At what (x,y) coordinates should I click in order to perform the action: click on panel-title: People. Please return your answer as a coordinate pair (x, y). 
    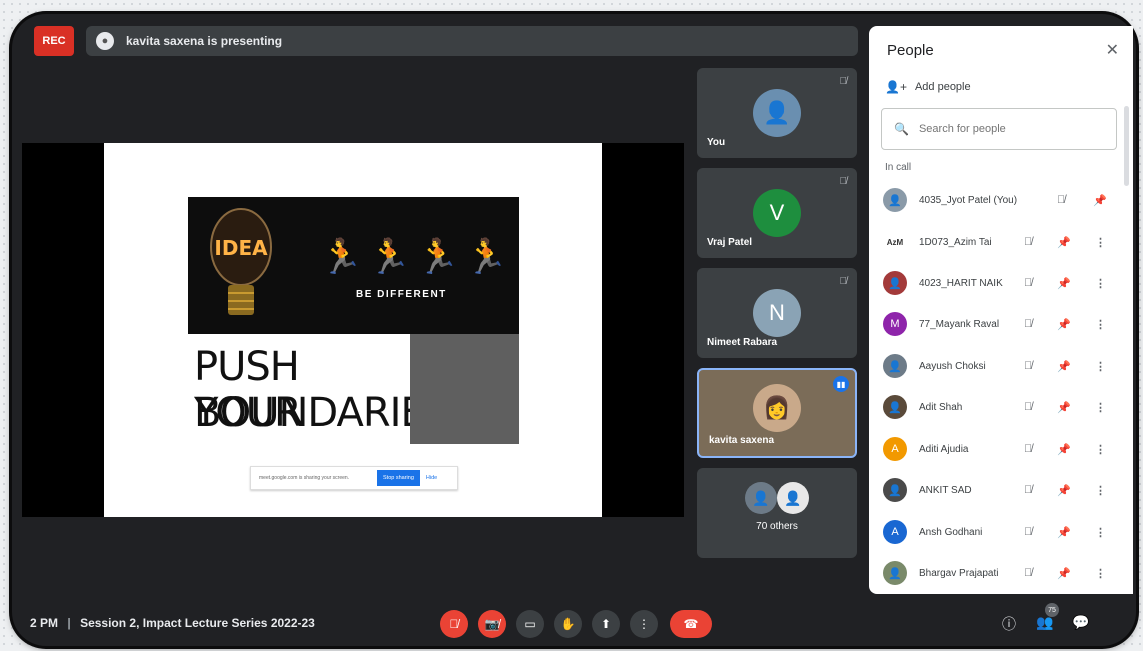
    Looking at the image, I should click on (910, 50).